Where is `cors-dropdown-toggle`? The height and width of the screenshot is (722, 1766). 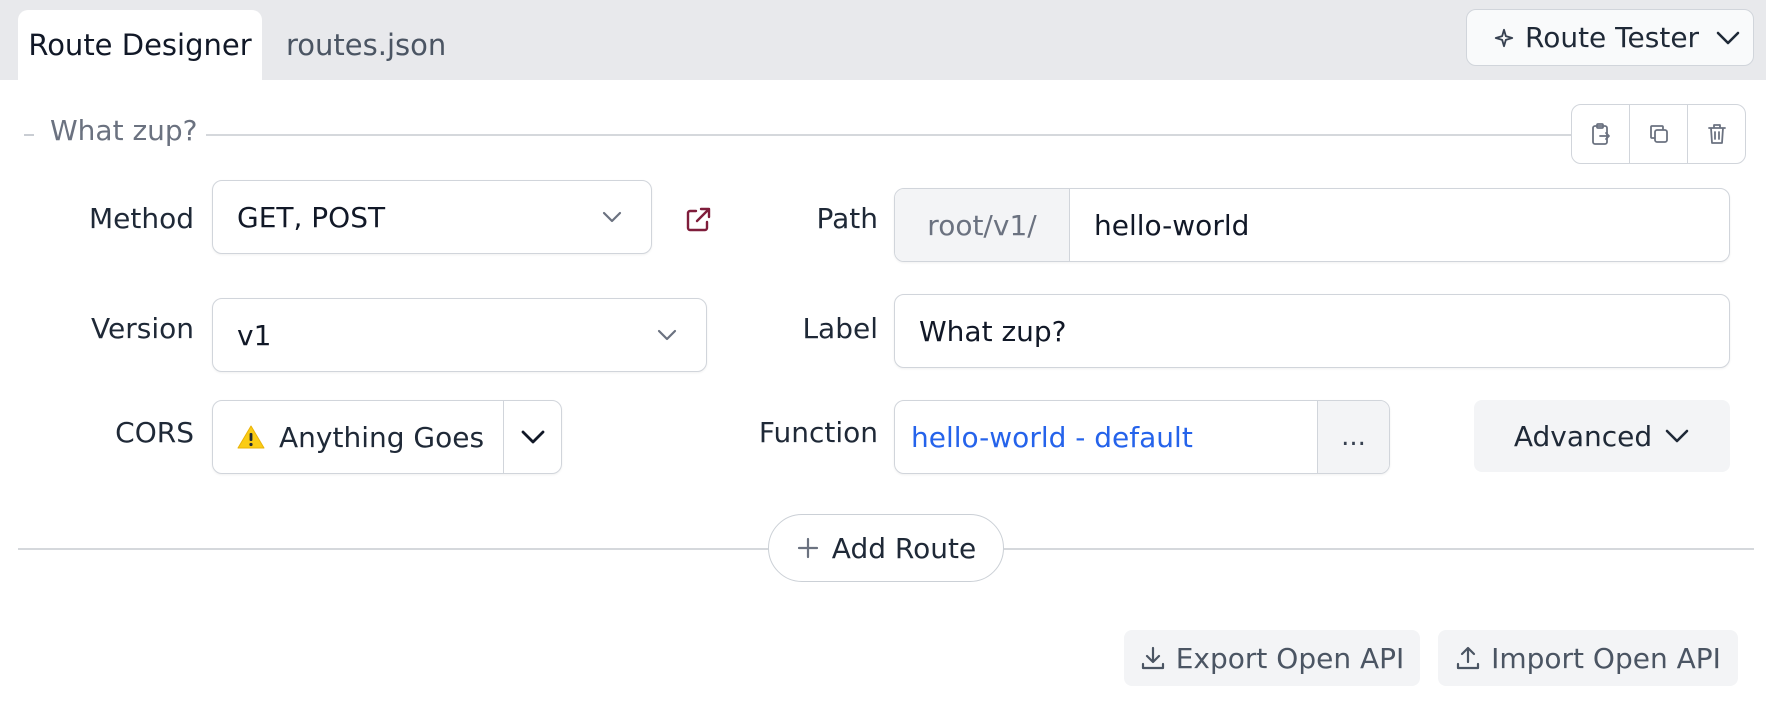
cors-dropdown-toggle is located at coordinates (532, 437).